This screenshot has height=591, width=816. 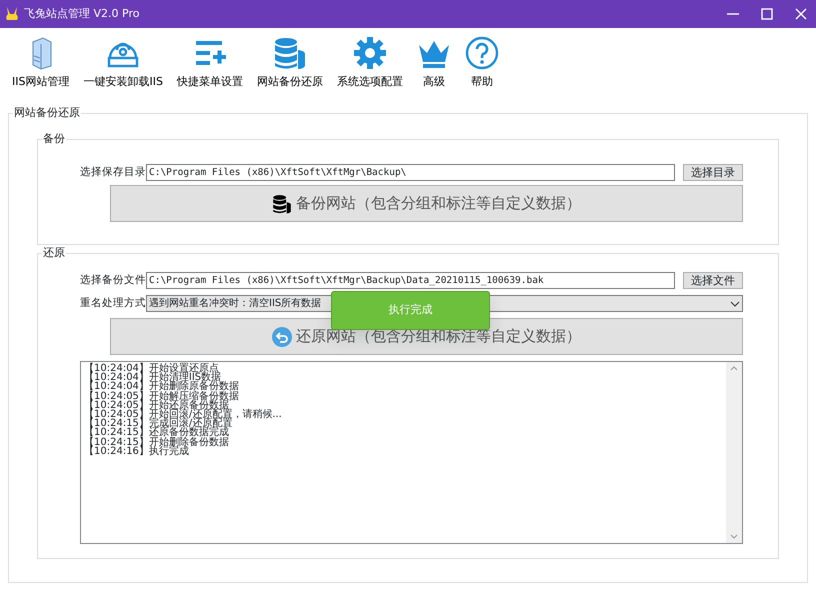 I want to click on log-line: 【10:24:04】开始删除原备份数据, so click(x=162, y=387).